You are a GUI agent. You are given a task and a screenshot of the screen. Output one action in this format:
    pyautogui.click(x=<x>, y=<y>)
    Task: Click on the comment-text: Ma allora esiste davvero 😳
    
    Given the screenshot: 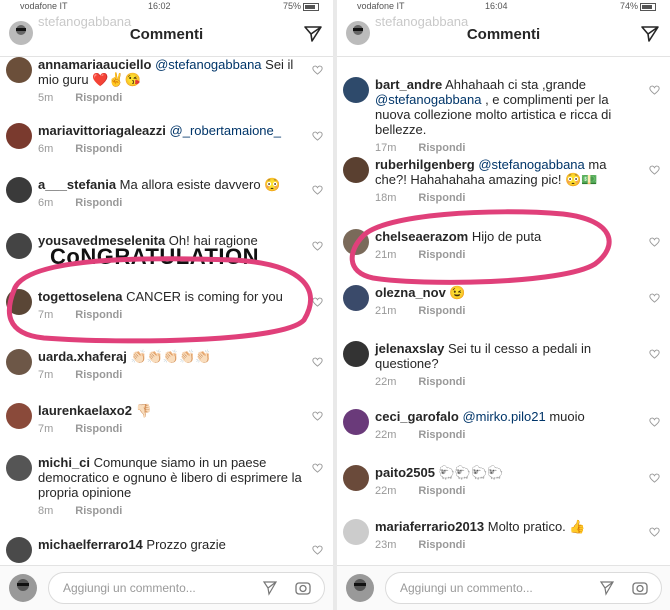 What is the action you would take?
    pyautogui.click(x=198, y=184)
    